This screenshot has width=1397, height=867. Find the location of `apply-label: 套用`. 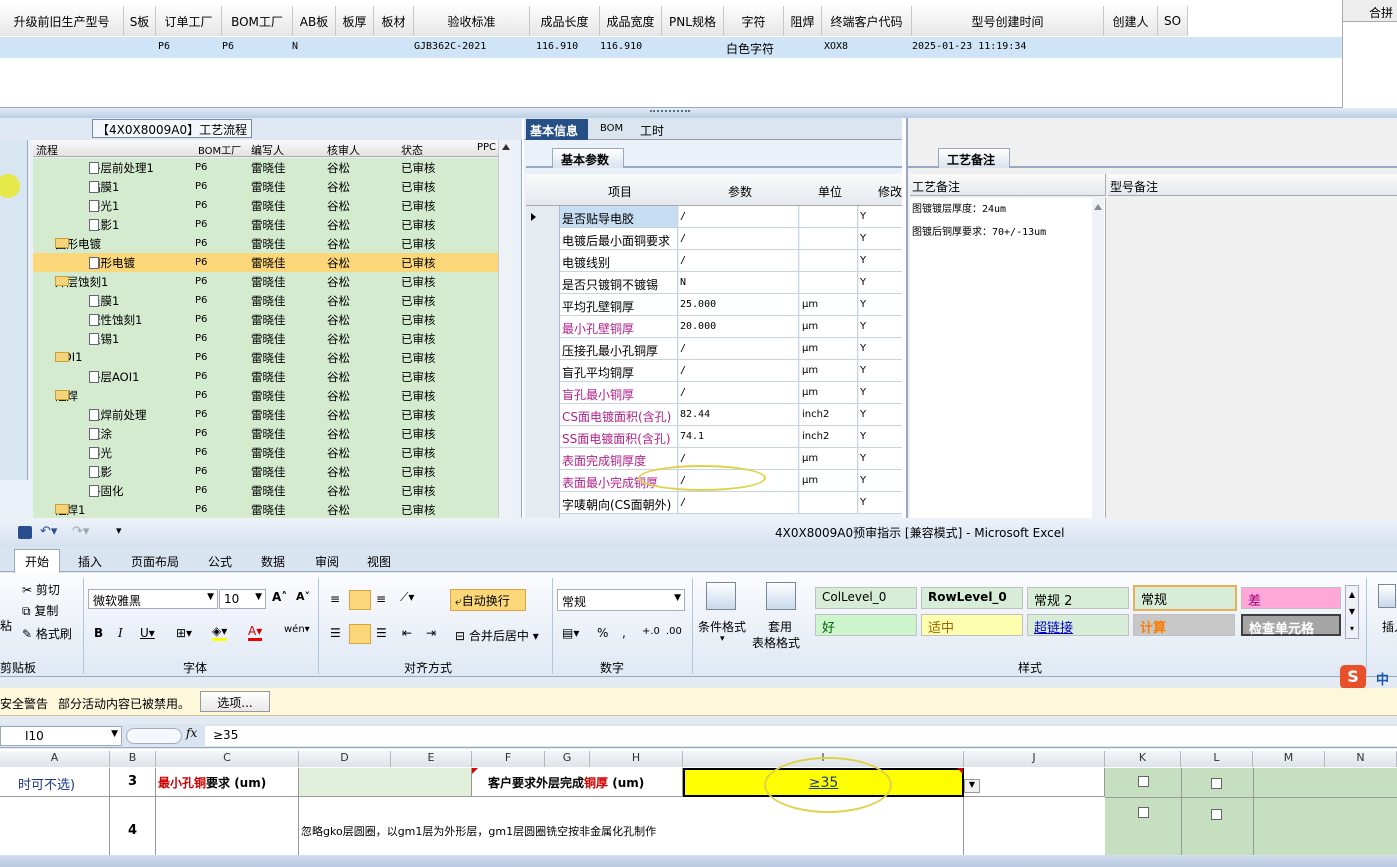

apply-label: 套用 is located at coordinates (780, 626).